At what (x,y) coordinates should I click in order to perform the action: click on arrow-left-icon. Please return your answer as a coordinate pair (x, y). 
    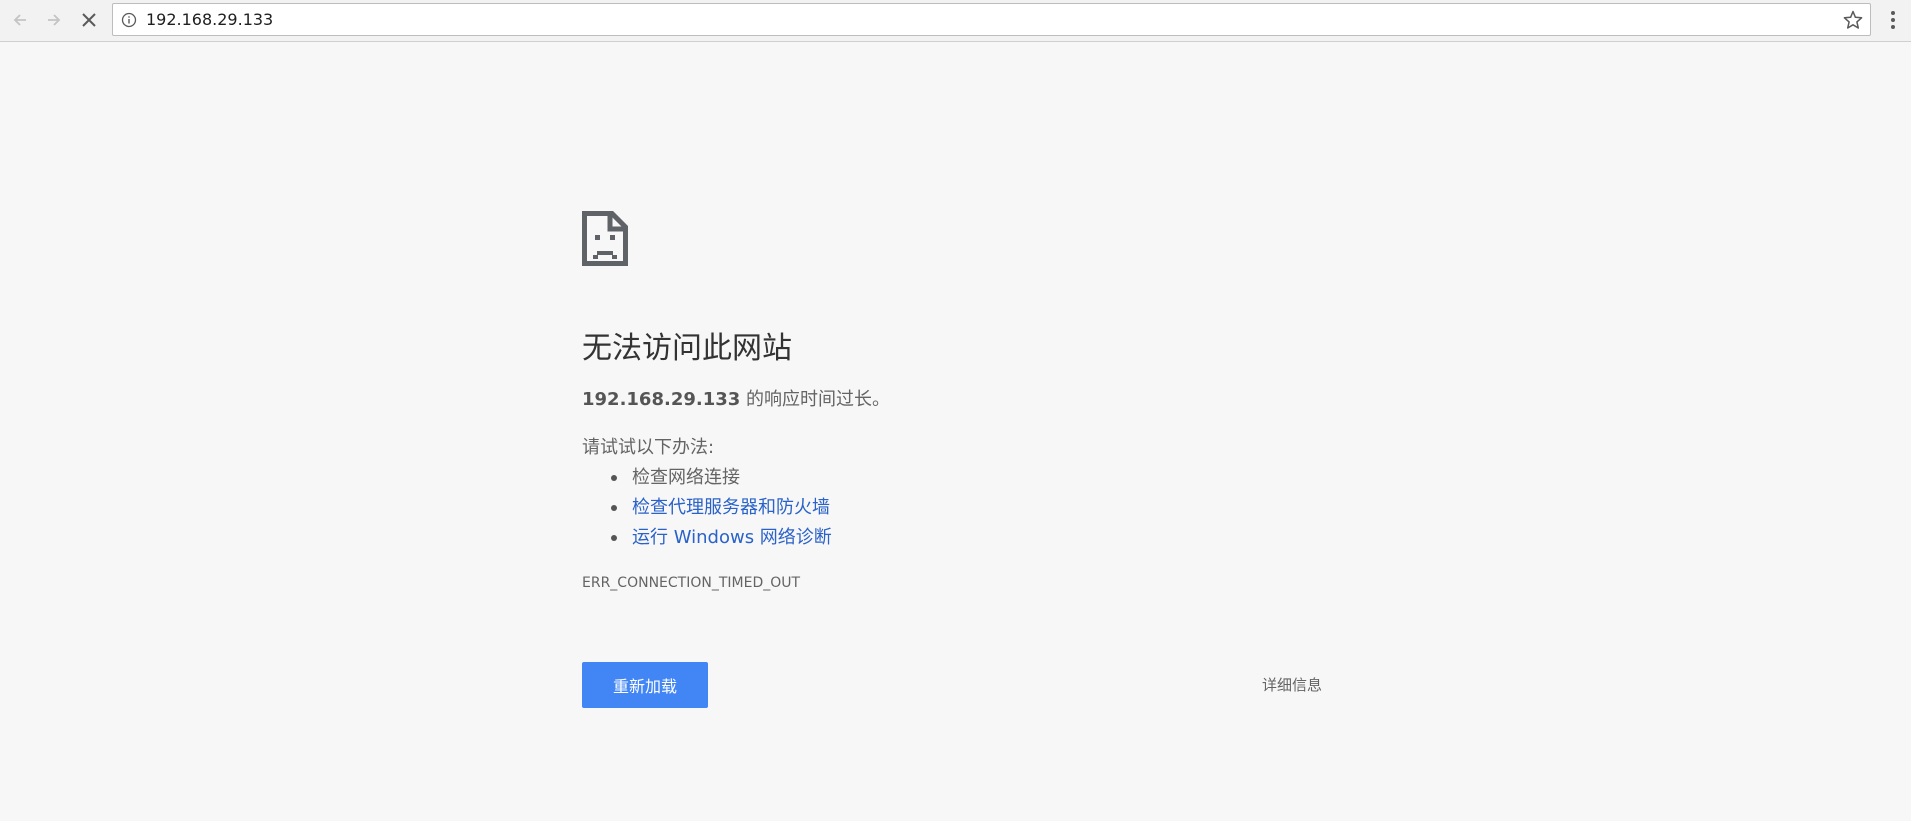
    Looking at the image, I should click on (19, 20).